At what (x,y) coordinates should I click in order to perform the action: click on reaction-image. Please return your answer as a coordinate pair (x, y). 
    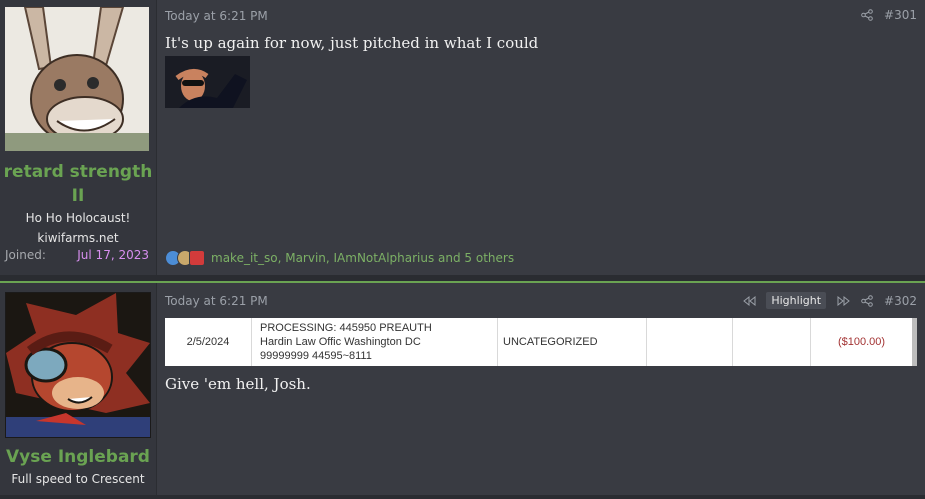
    Looking at the image, I should click on (207, 82).